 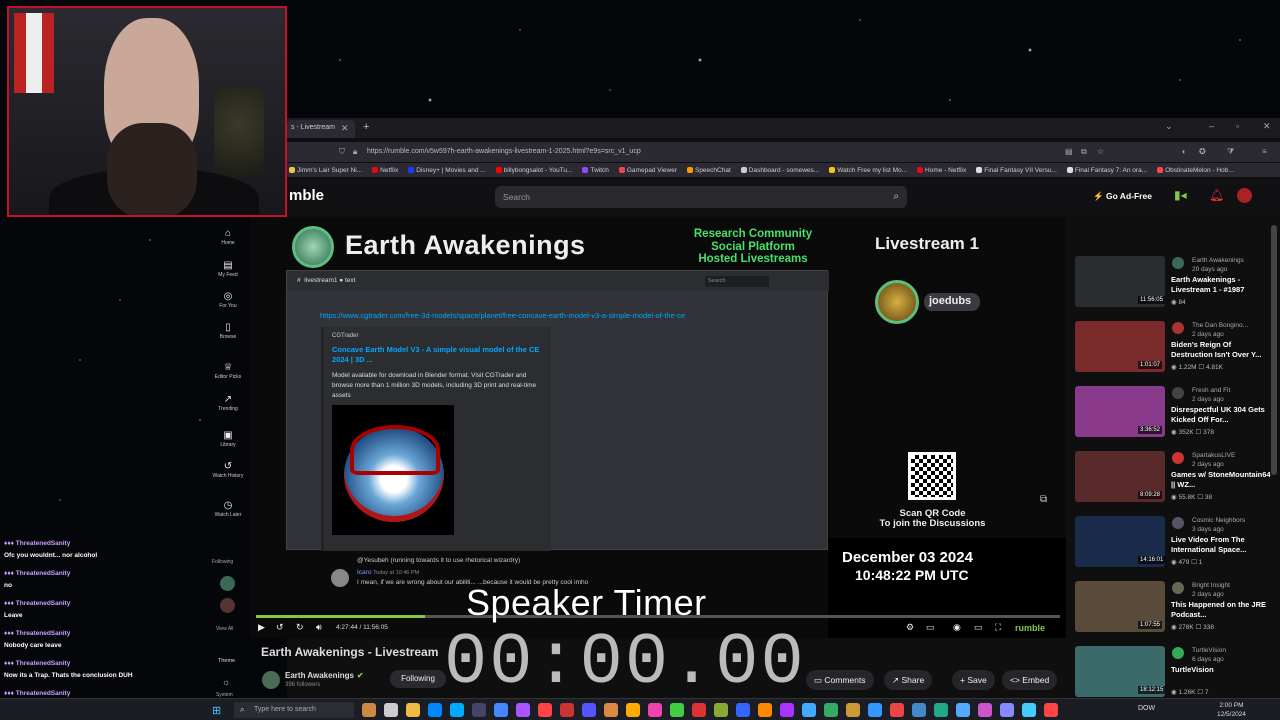 I want to click on system-clock: 2:00 PM 12/5/2024, so click(x=1231, y=710).